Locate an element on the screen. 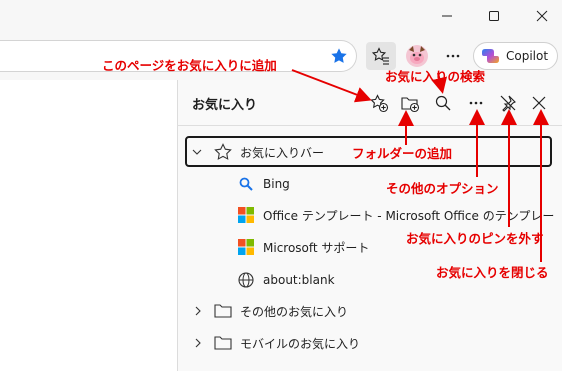 This screenshot has height=371, width=562. arrow-add-current is located at coordinates (331, 86).